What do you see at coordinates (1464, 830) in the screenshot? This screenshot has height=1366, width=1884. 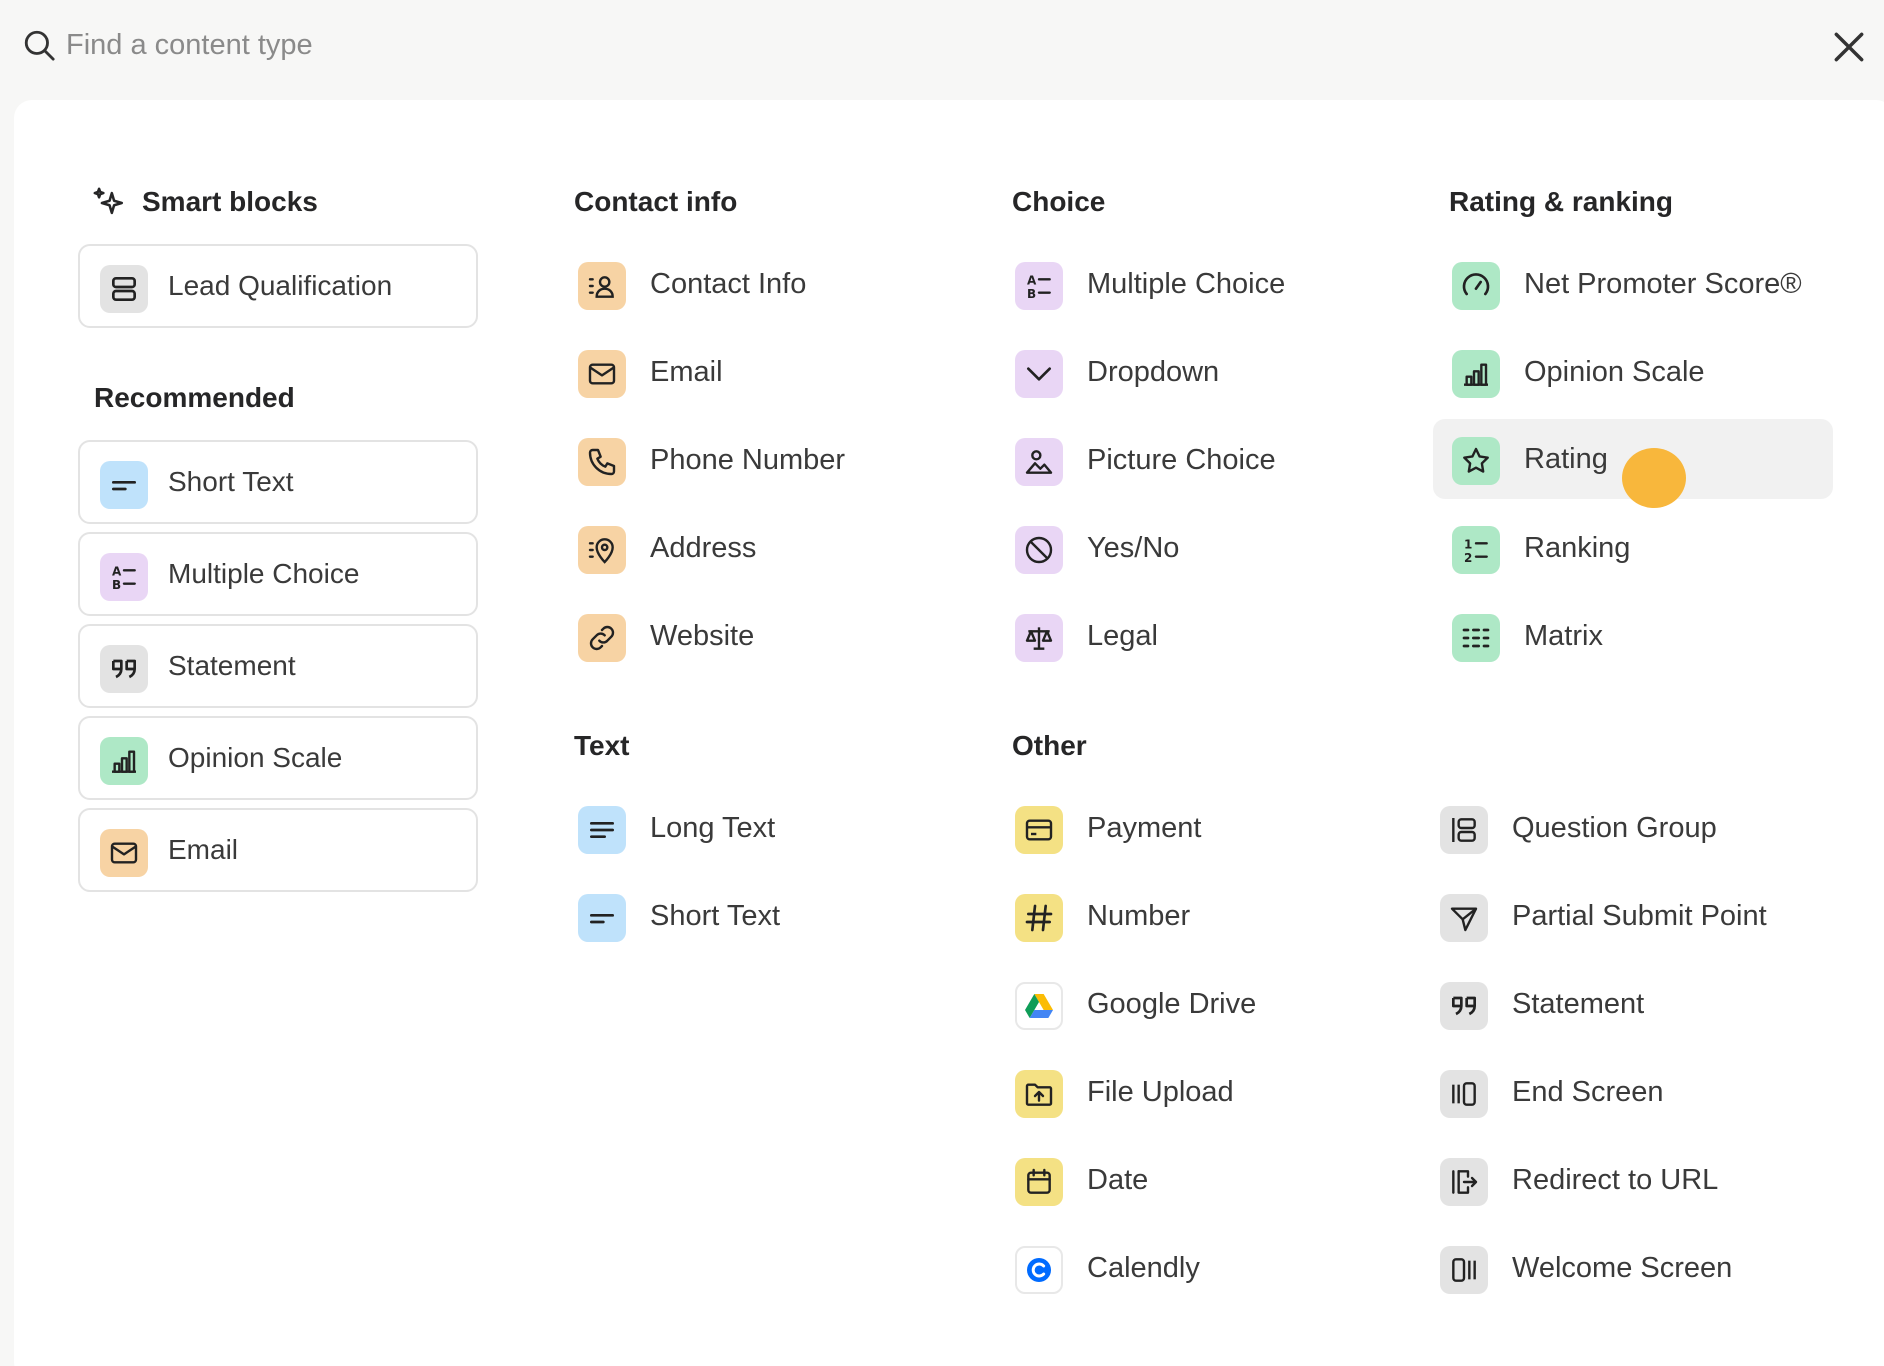 I see `question-group-icon` at bounding box center [1464, 830].